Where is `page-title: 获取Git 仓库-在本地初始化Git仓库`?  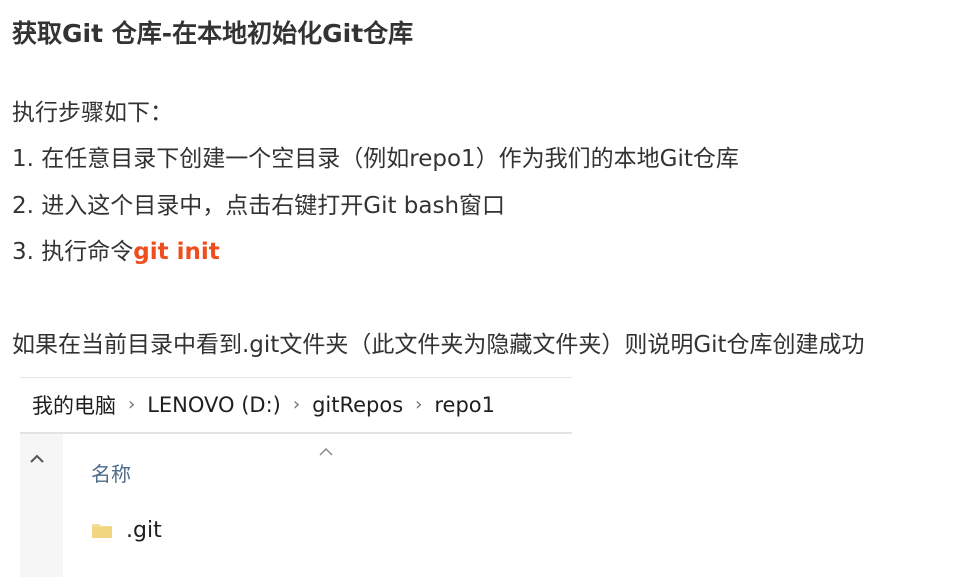
page-title: 获取Git 仓库-在本地初始化Git仓库 is located at coordinates (213, 33).